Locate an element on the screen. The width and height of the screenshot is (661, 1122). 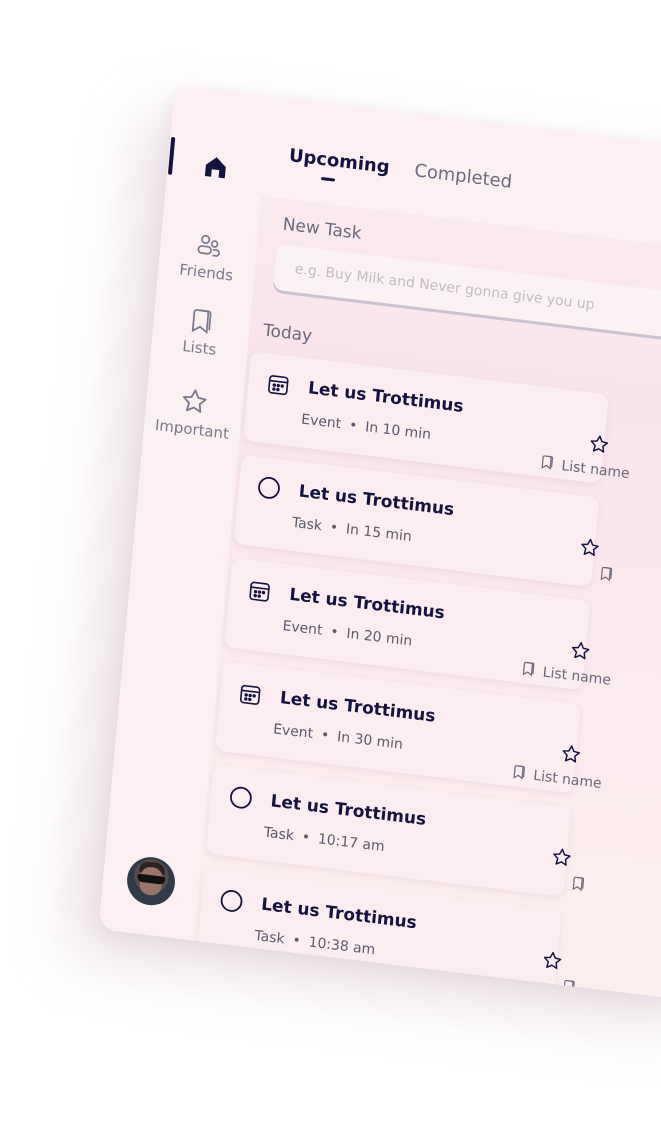
sidebar-item-friends: Friends is located at coordinates (208, 256).